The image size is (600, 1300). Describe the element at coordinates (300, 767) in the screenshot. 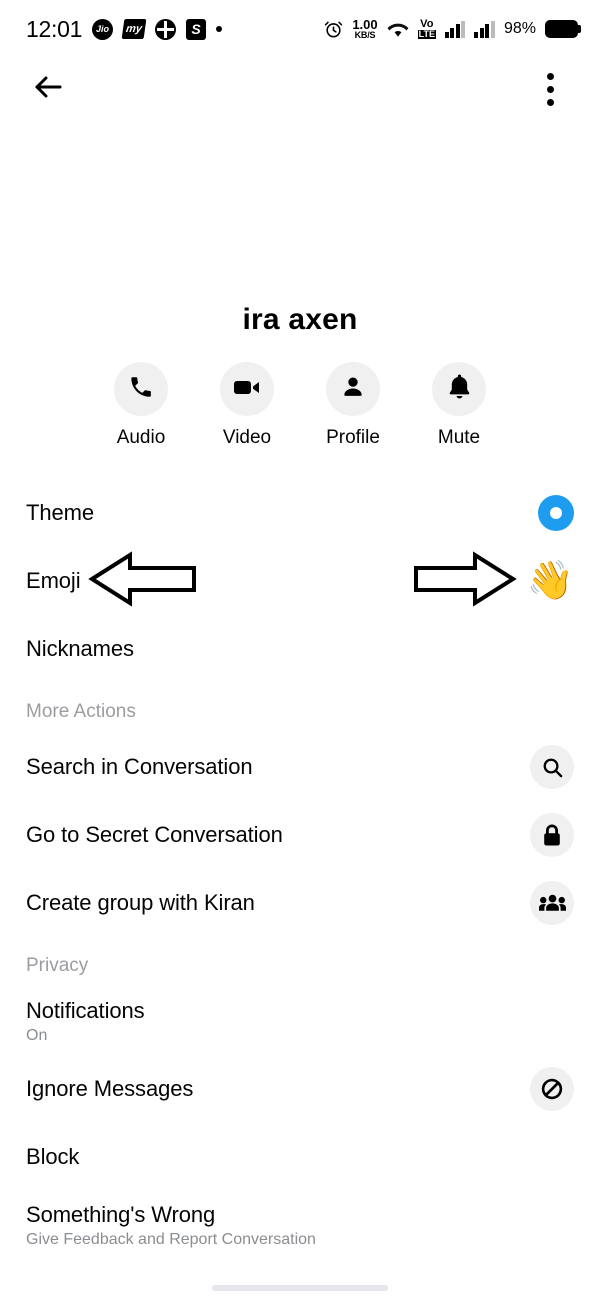

I see `settings-row-search-in-conversation: Search in Conversation` at that location.